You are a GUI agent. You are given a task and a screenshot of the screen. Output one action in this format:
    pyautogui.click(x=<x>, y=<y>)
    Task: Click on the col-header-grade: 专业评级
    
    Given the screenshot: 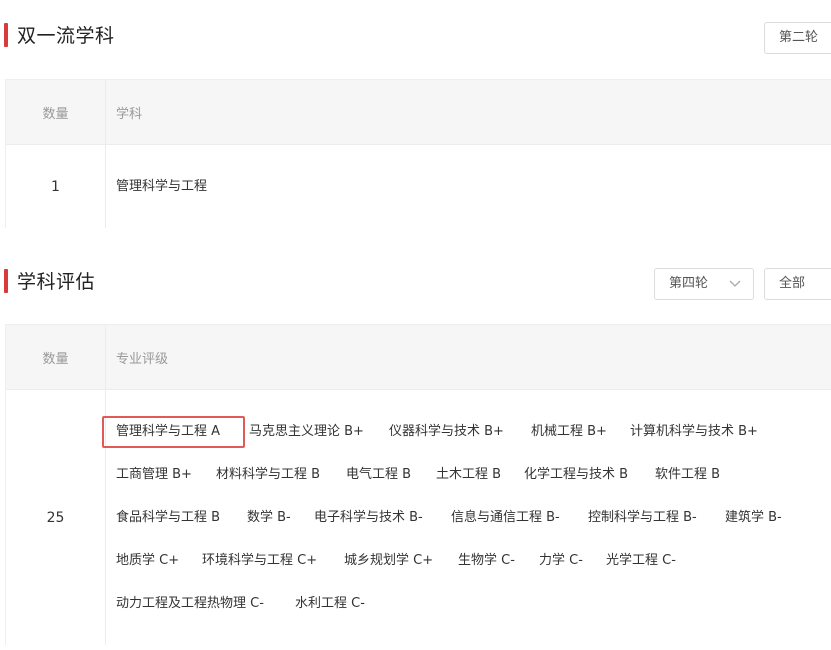 What is the action you would take?
    pyautogui.click(x=142, y=359)
    